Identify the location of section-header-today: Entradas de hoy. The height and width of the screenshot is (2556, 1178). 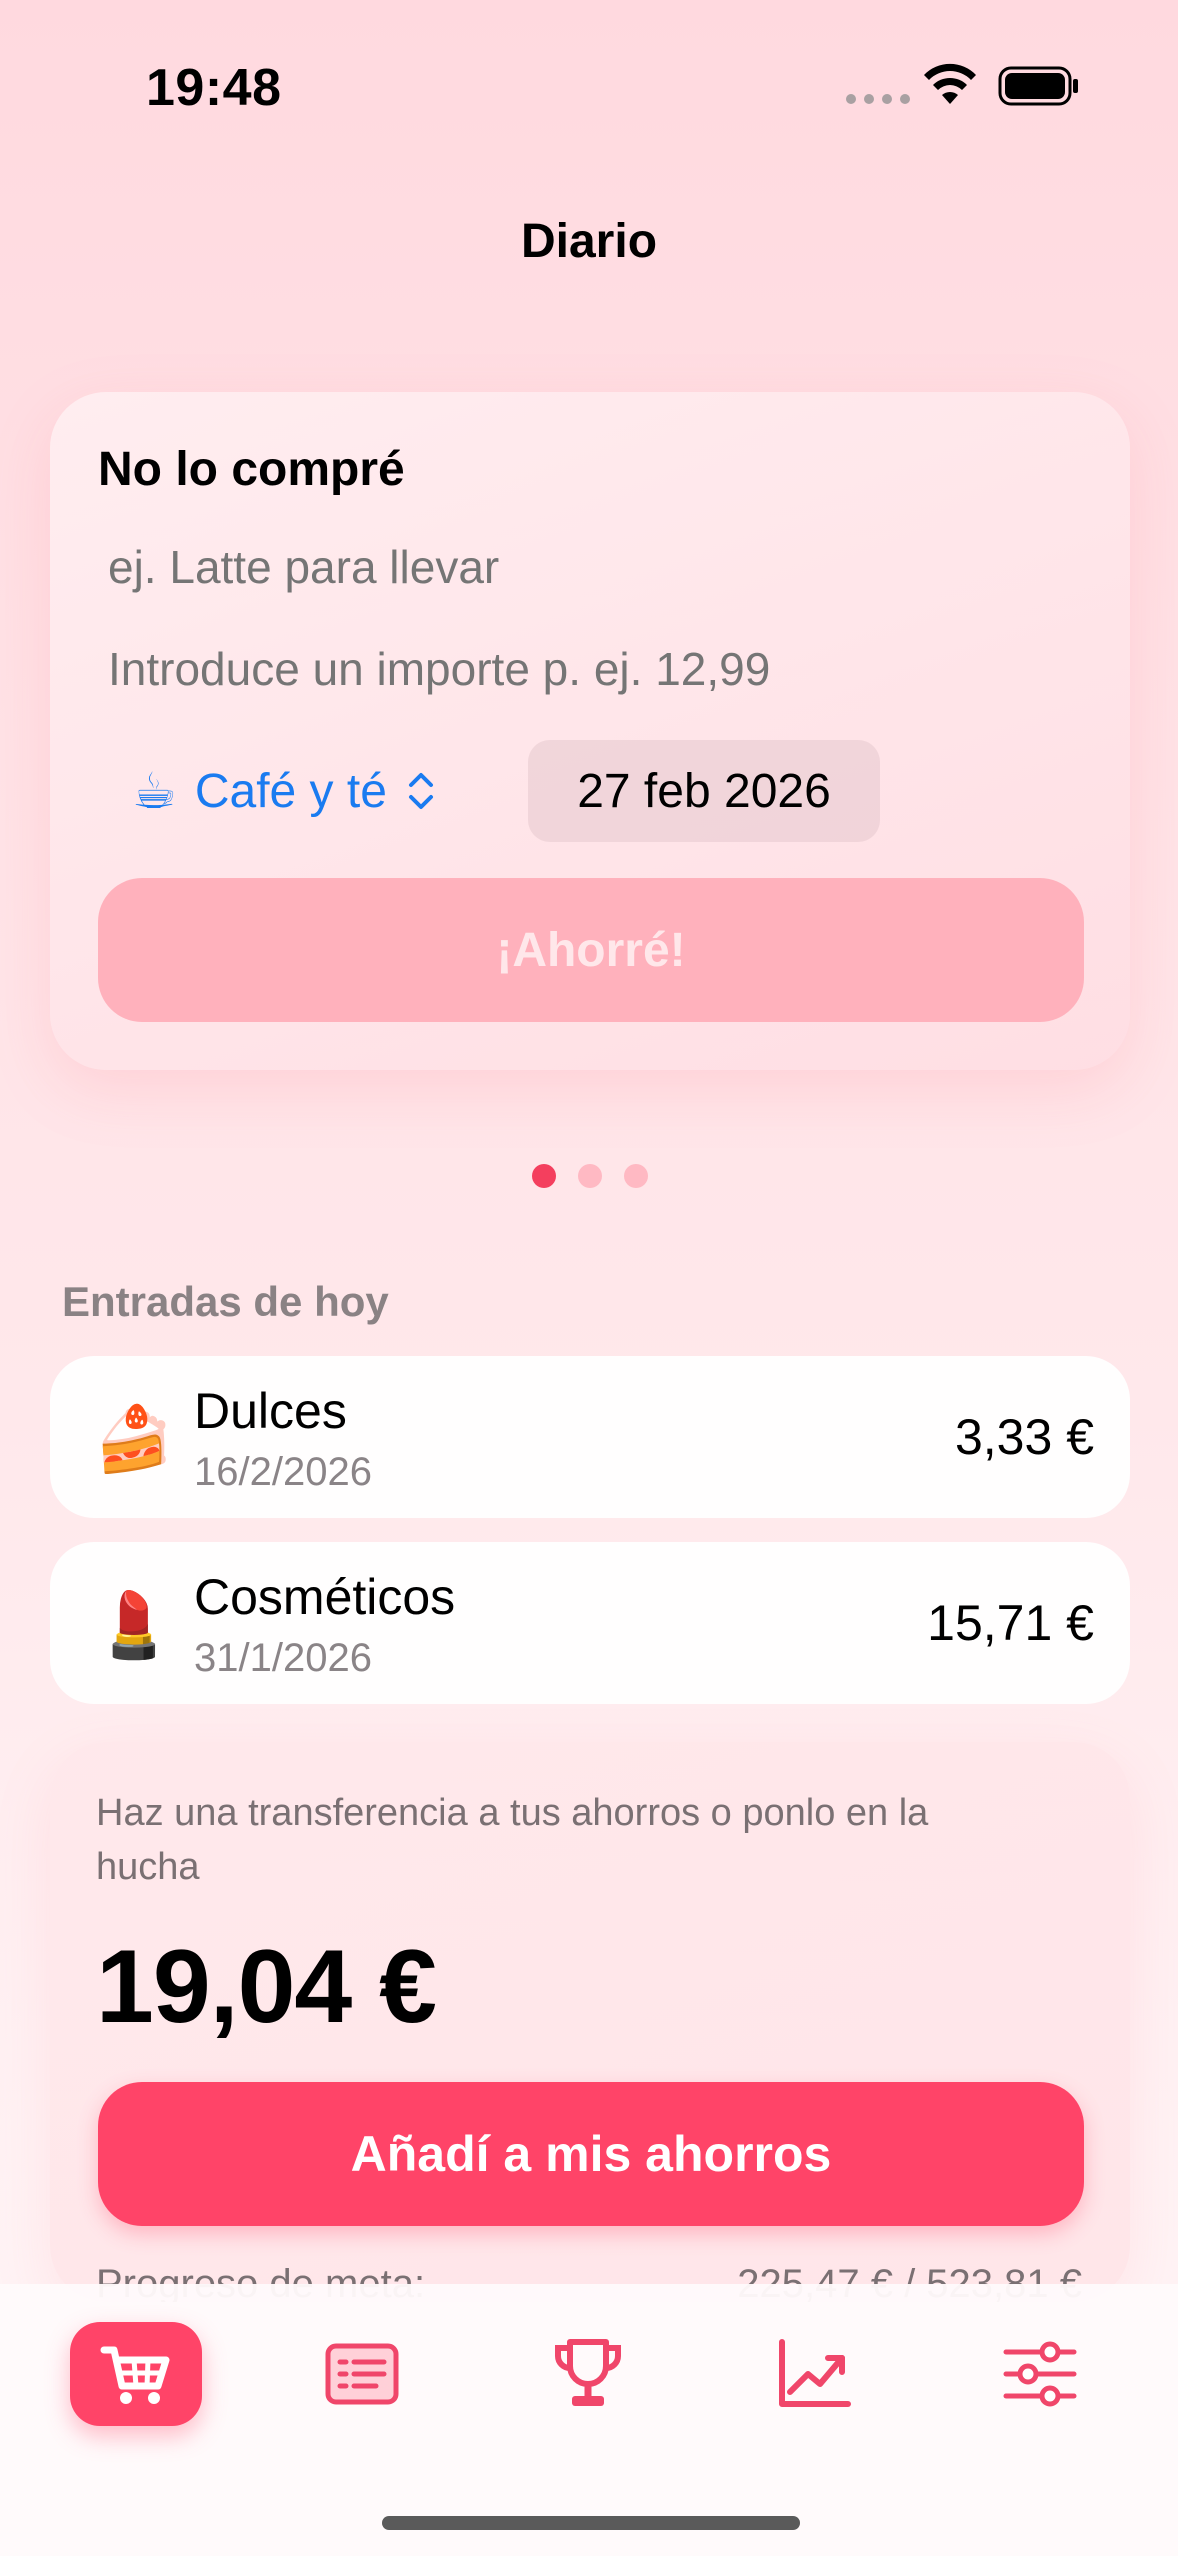
(225, 1301).